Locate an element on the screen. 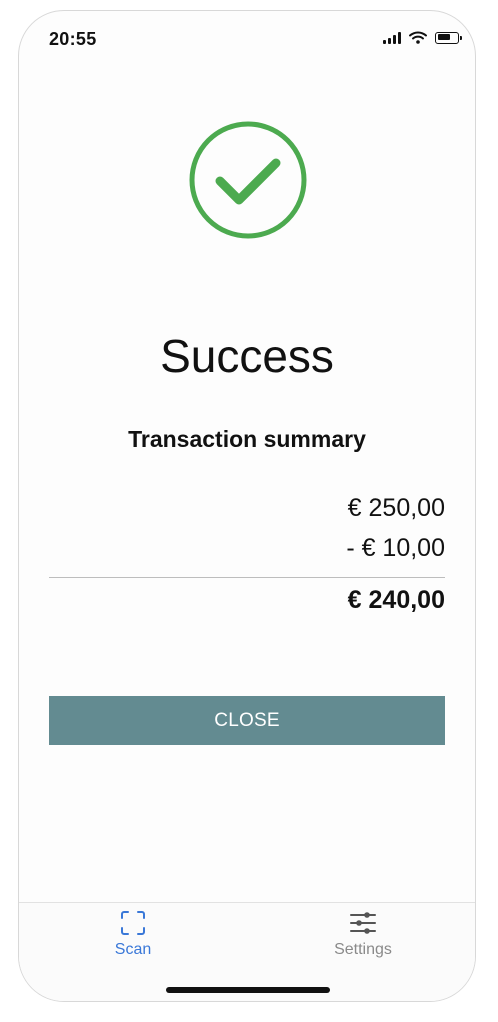 The width and height of the screenshot is (498, 1022). summary-amount: € 250,00 is located at coordinates (396, 508).